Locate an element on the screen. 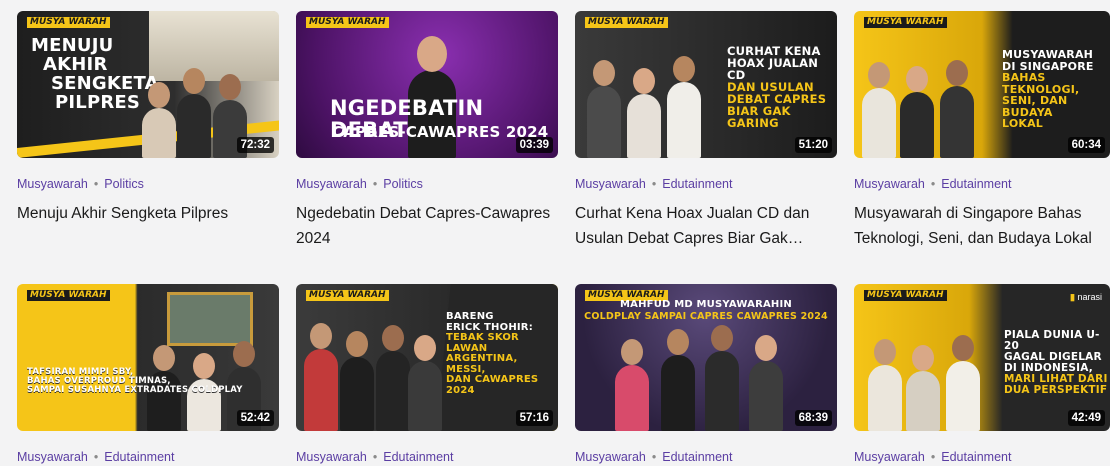 The image size is (1110, 466). thumbnail-headline: MAHFUD MD MUSYAWARAHIN is located at coordinates (706, 304).